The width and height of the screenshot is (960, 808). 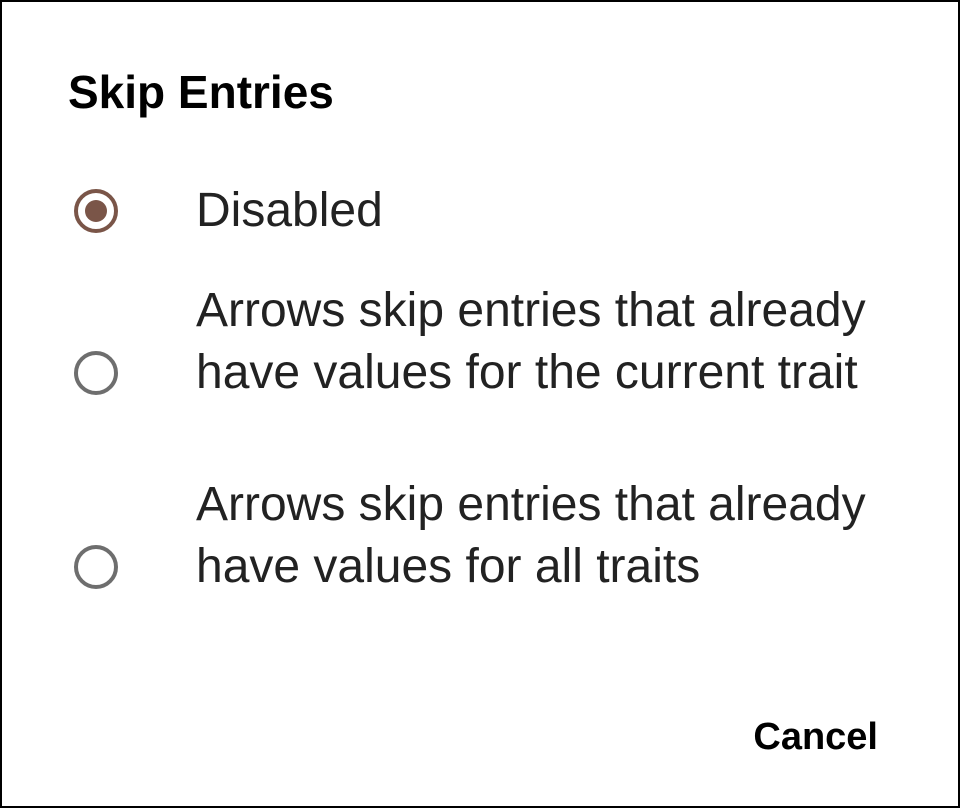 I want to click on radio-checked-icon, so click(x=96, y=211).